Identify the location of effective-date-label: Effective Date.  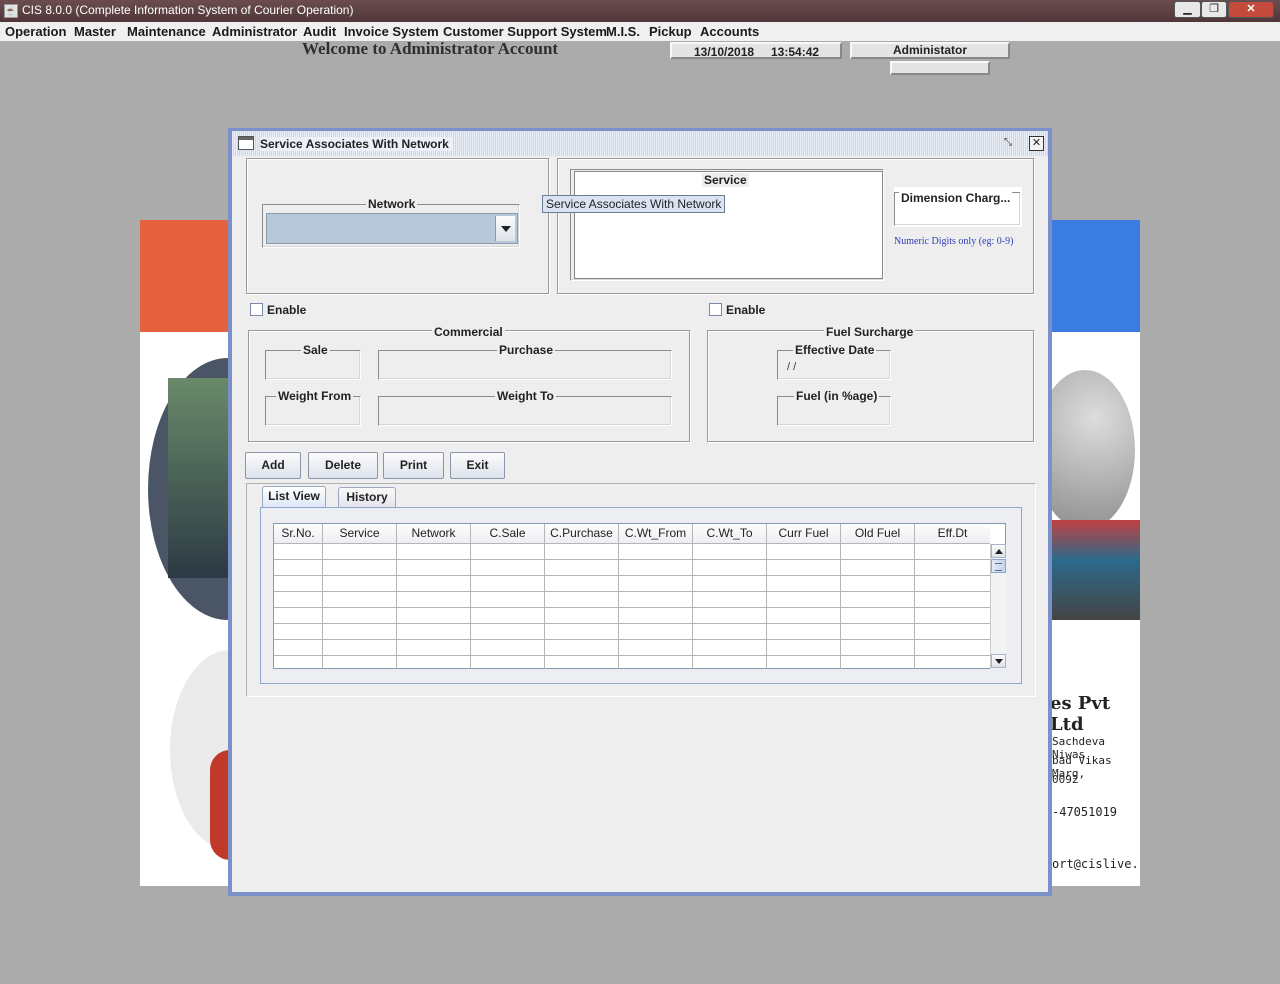
(835, 350).